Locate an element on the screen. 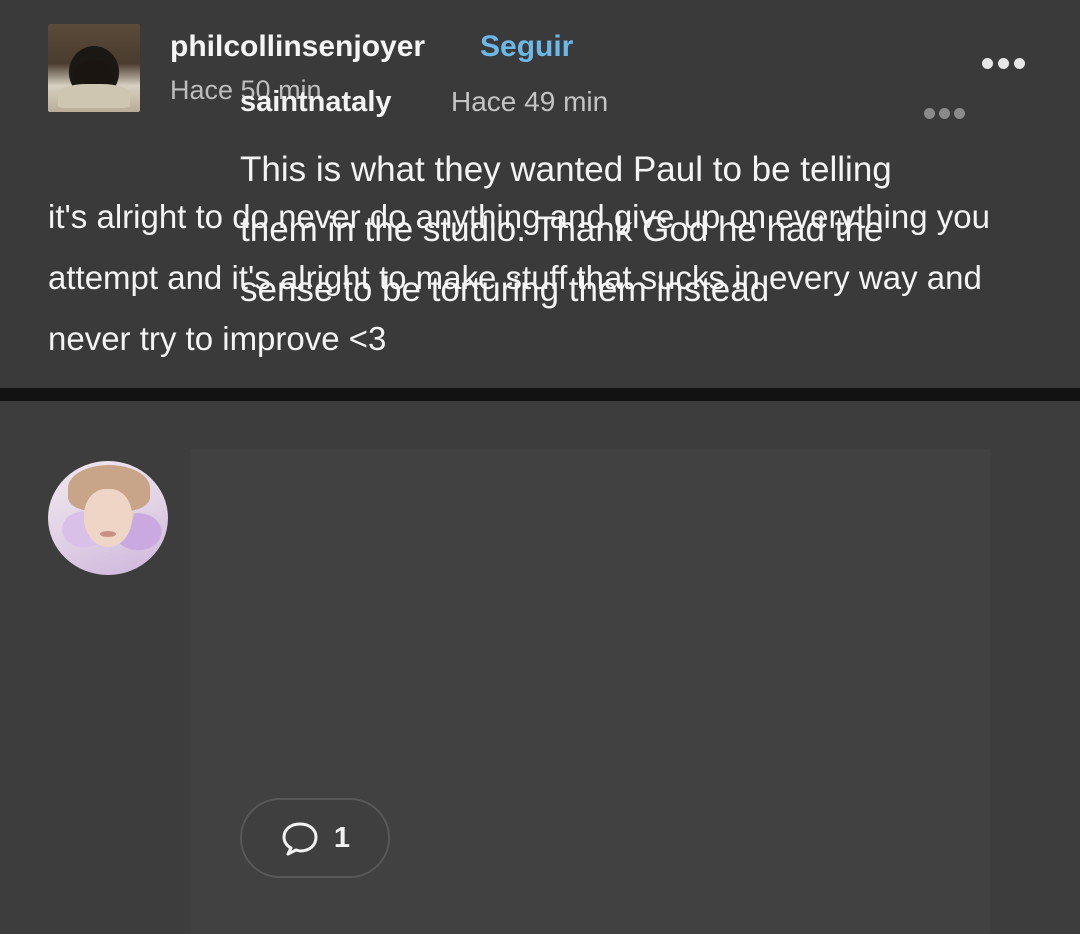  post-username: philcollinsenjoyer is located at coordinates (297, 47).